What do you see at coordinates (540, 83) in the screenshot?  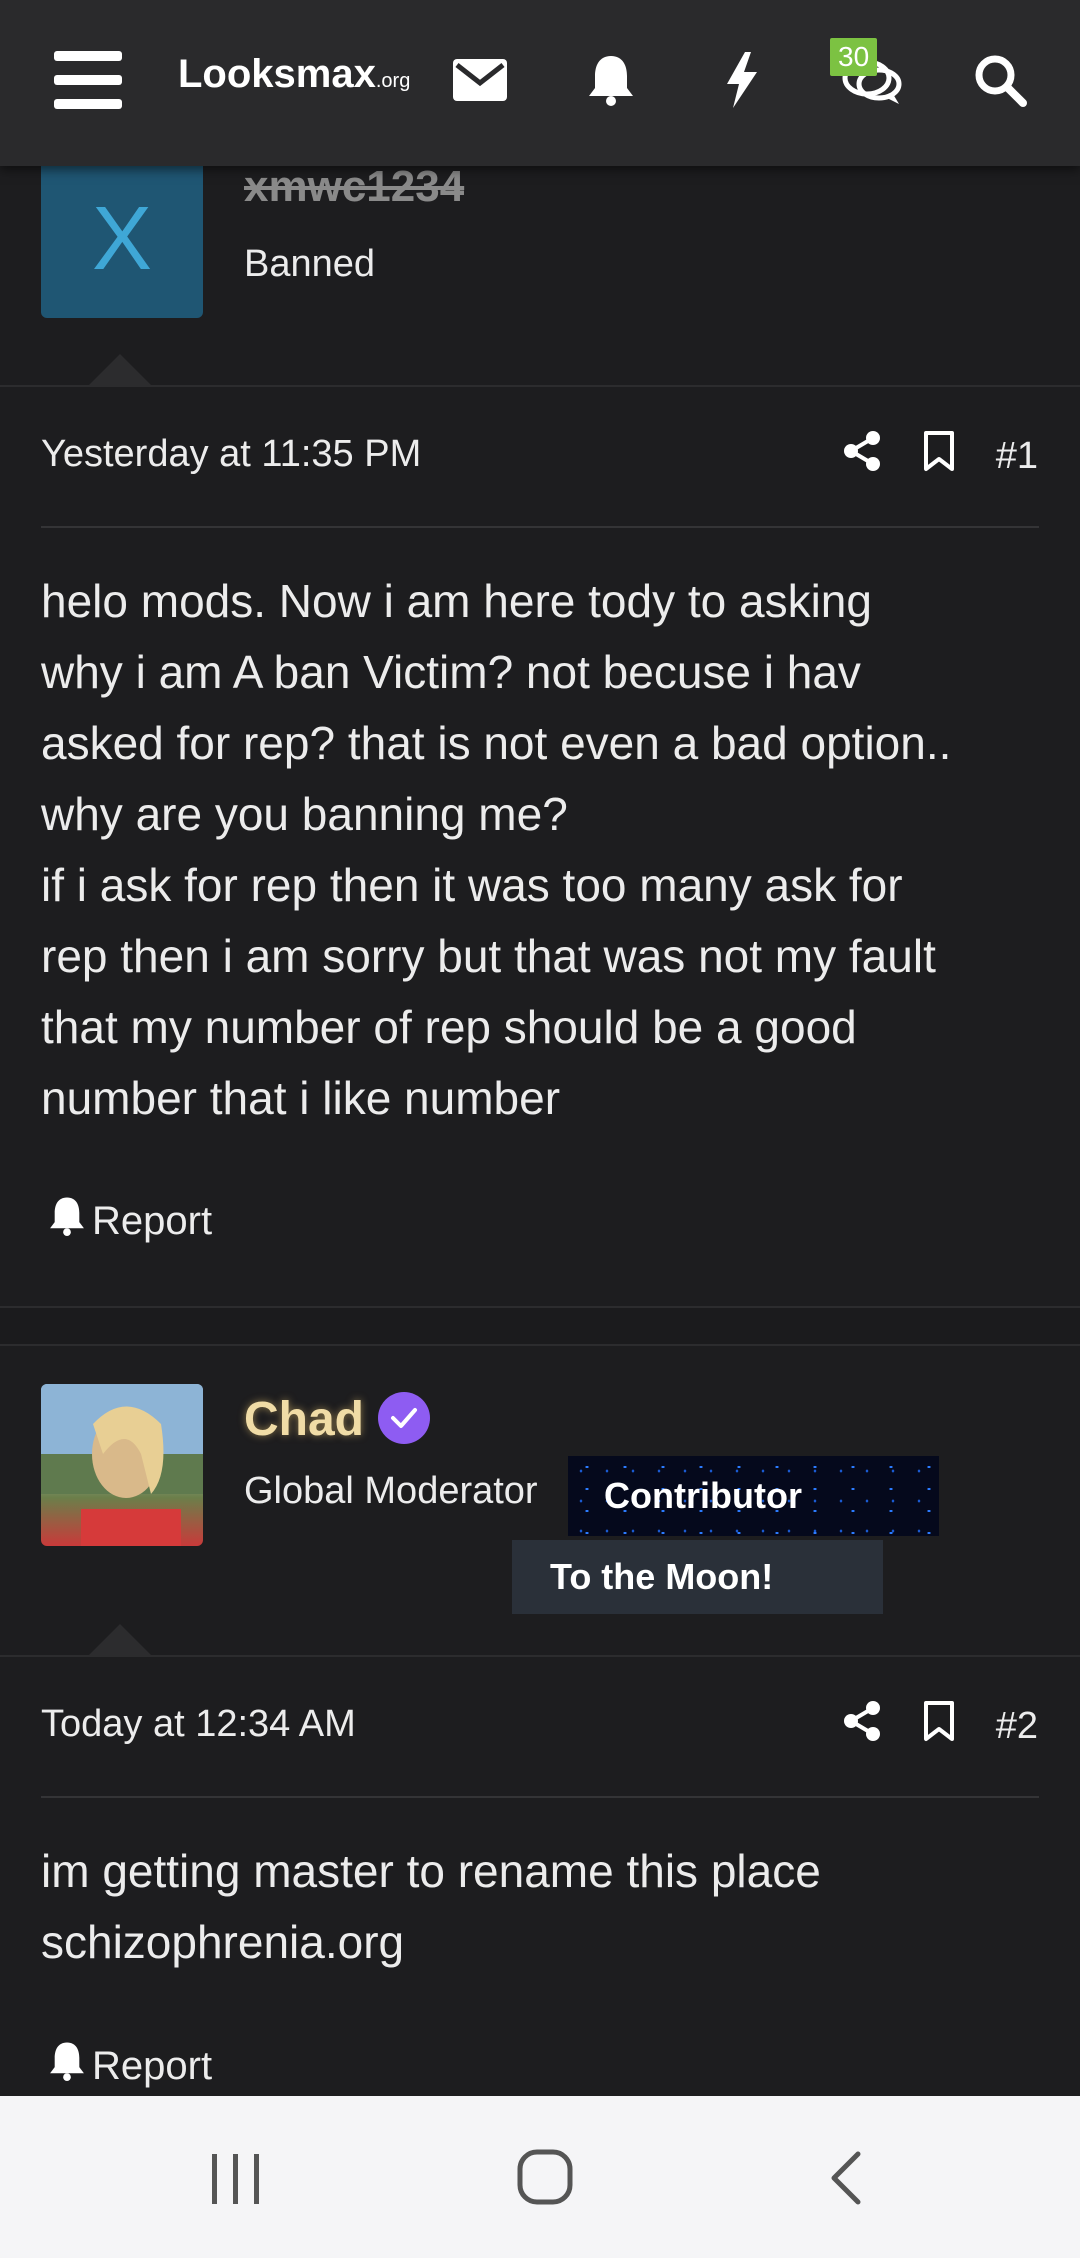 I see `top-bar: Looksmax.org 30` at bounding box center [540, 83].